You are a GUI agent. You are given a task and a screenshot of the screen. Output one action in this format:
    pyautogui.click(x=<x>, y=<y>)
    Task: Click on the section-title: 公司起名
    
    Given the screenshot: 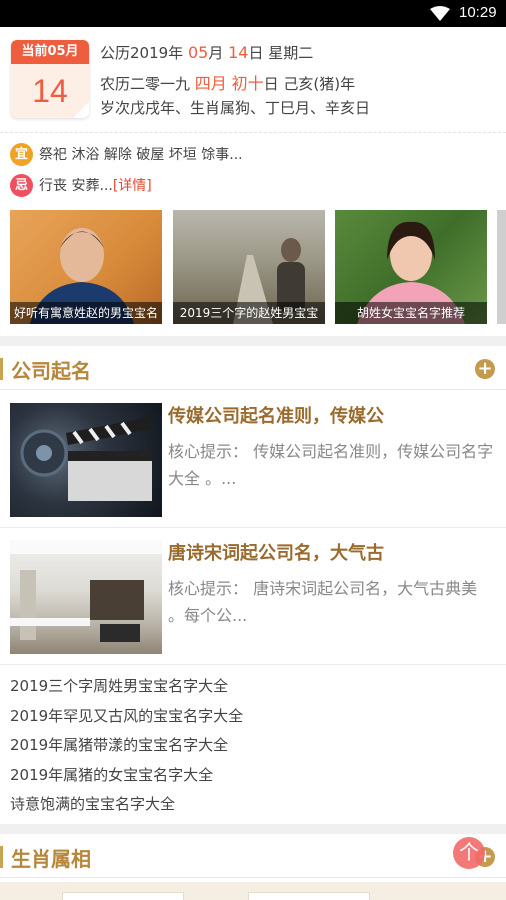 What is the action you would take?
    pyautogui.click(x=51, y=371)
    